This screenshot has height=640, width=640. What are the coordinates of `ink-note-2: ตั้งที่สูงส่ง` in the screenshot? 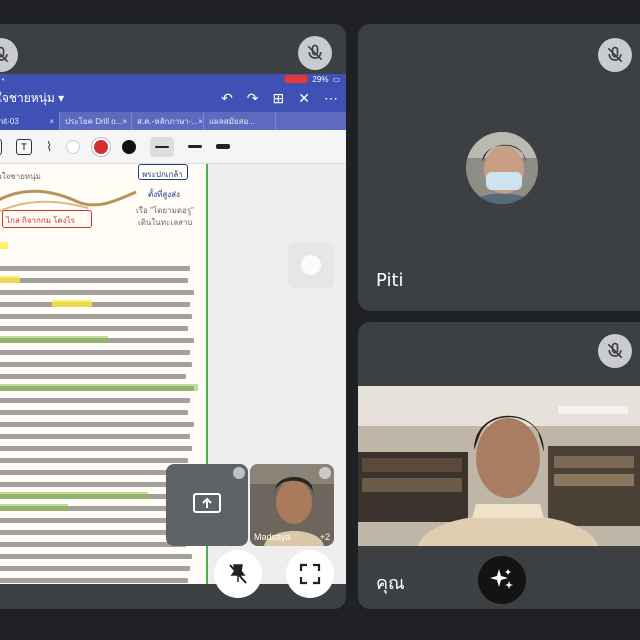 It's located at (164, 194).